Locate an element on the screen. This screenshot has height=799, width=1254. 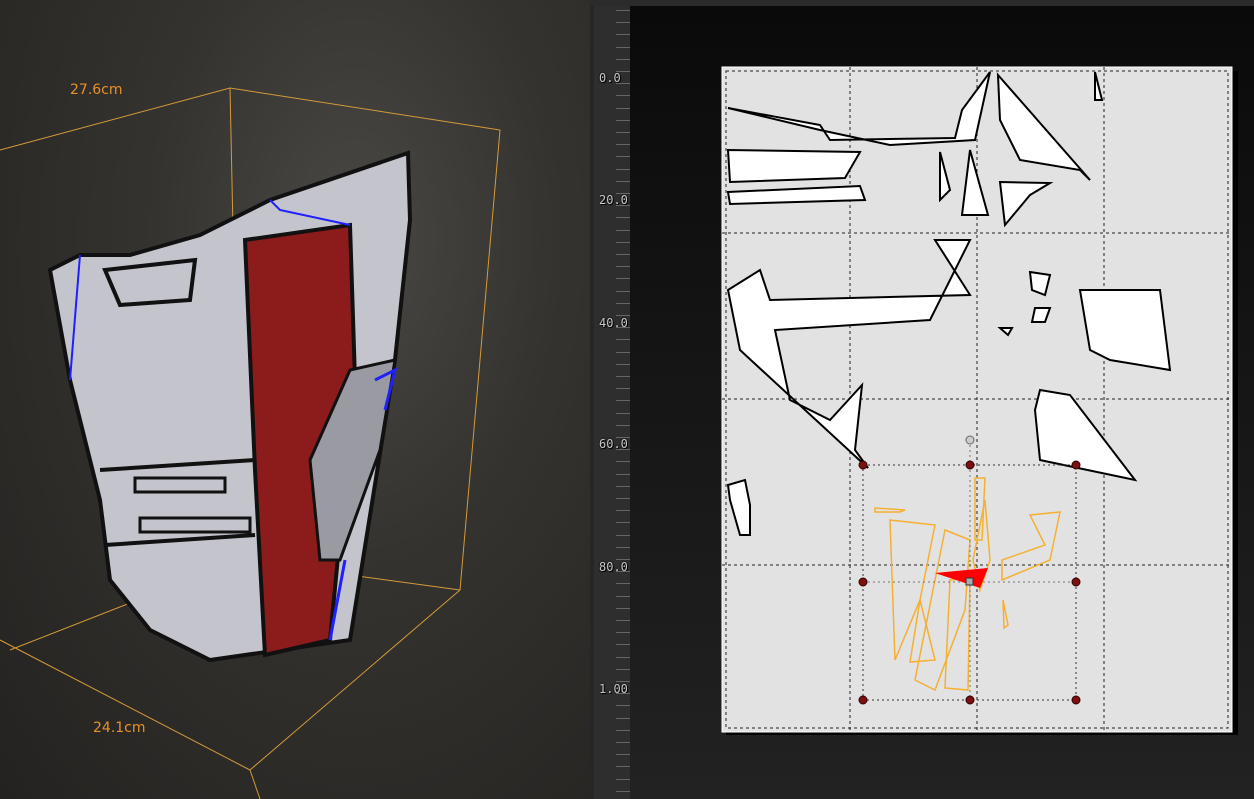
rotate-handle is located at coordinates (970, 440).